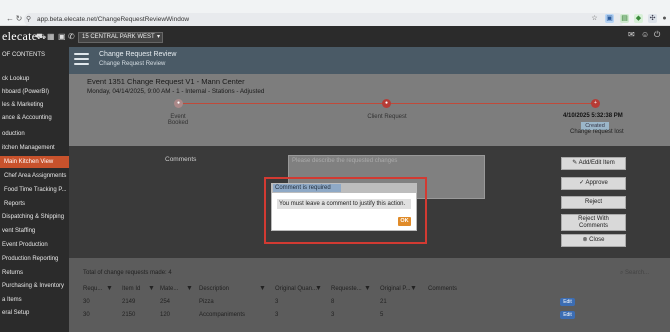  What do you see at coordinates (333, 302) in the screenshot?
I see `table-cell: 8` at bounding box center [333, 302].